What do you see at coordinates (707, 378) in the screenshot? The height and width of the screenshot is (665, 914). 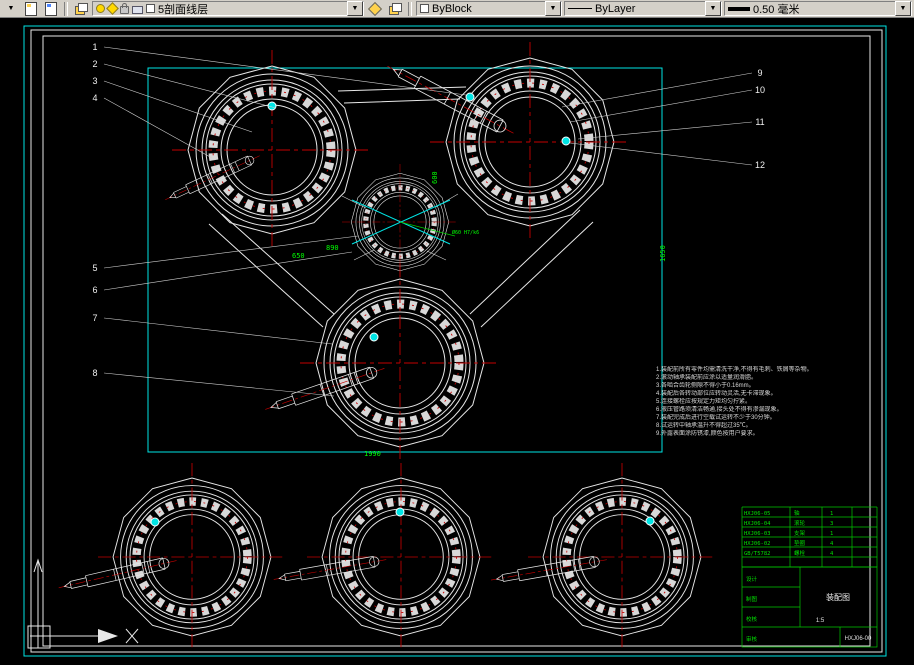 I see `note-line: 2.滚动轴承装配前应涂以适量润滑脂。` at bounding box center [707, 378].